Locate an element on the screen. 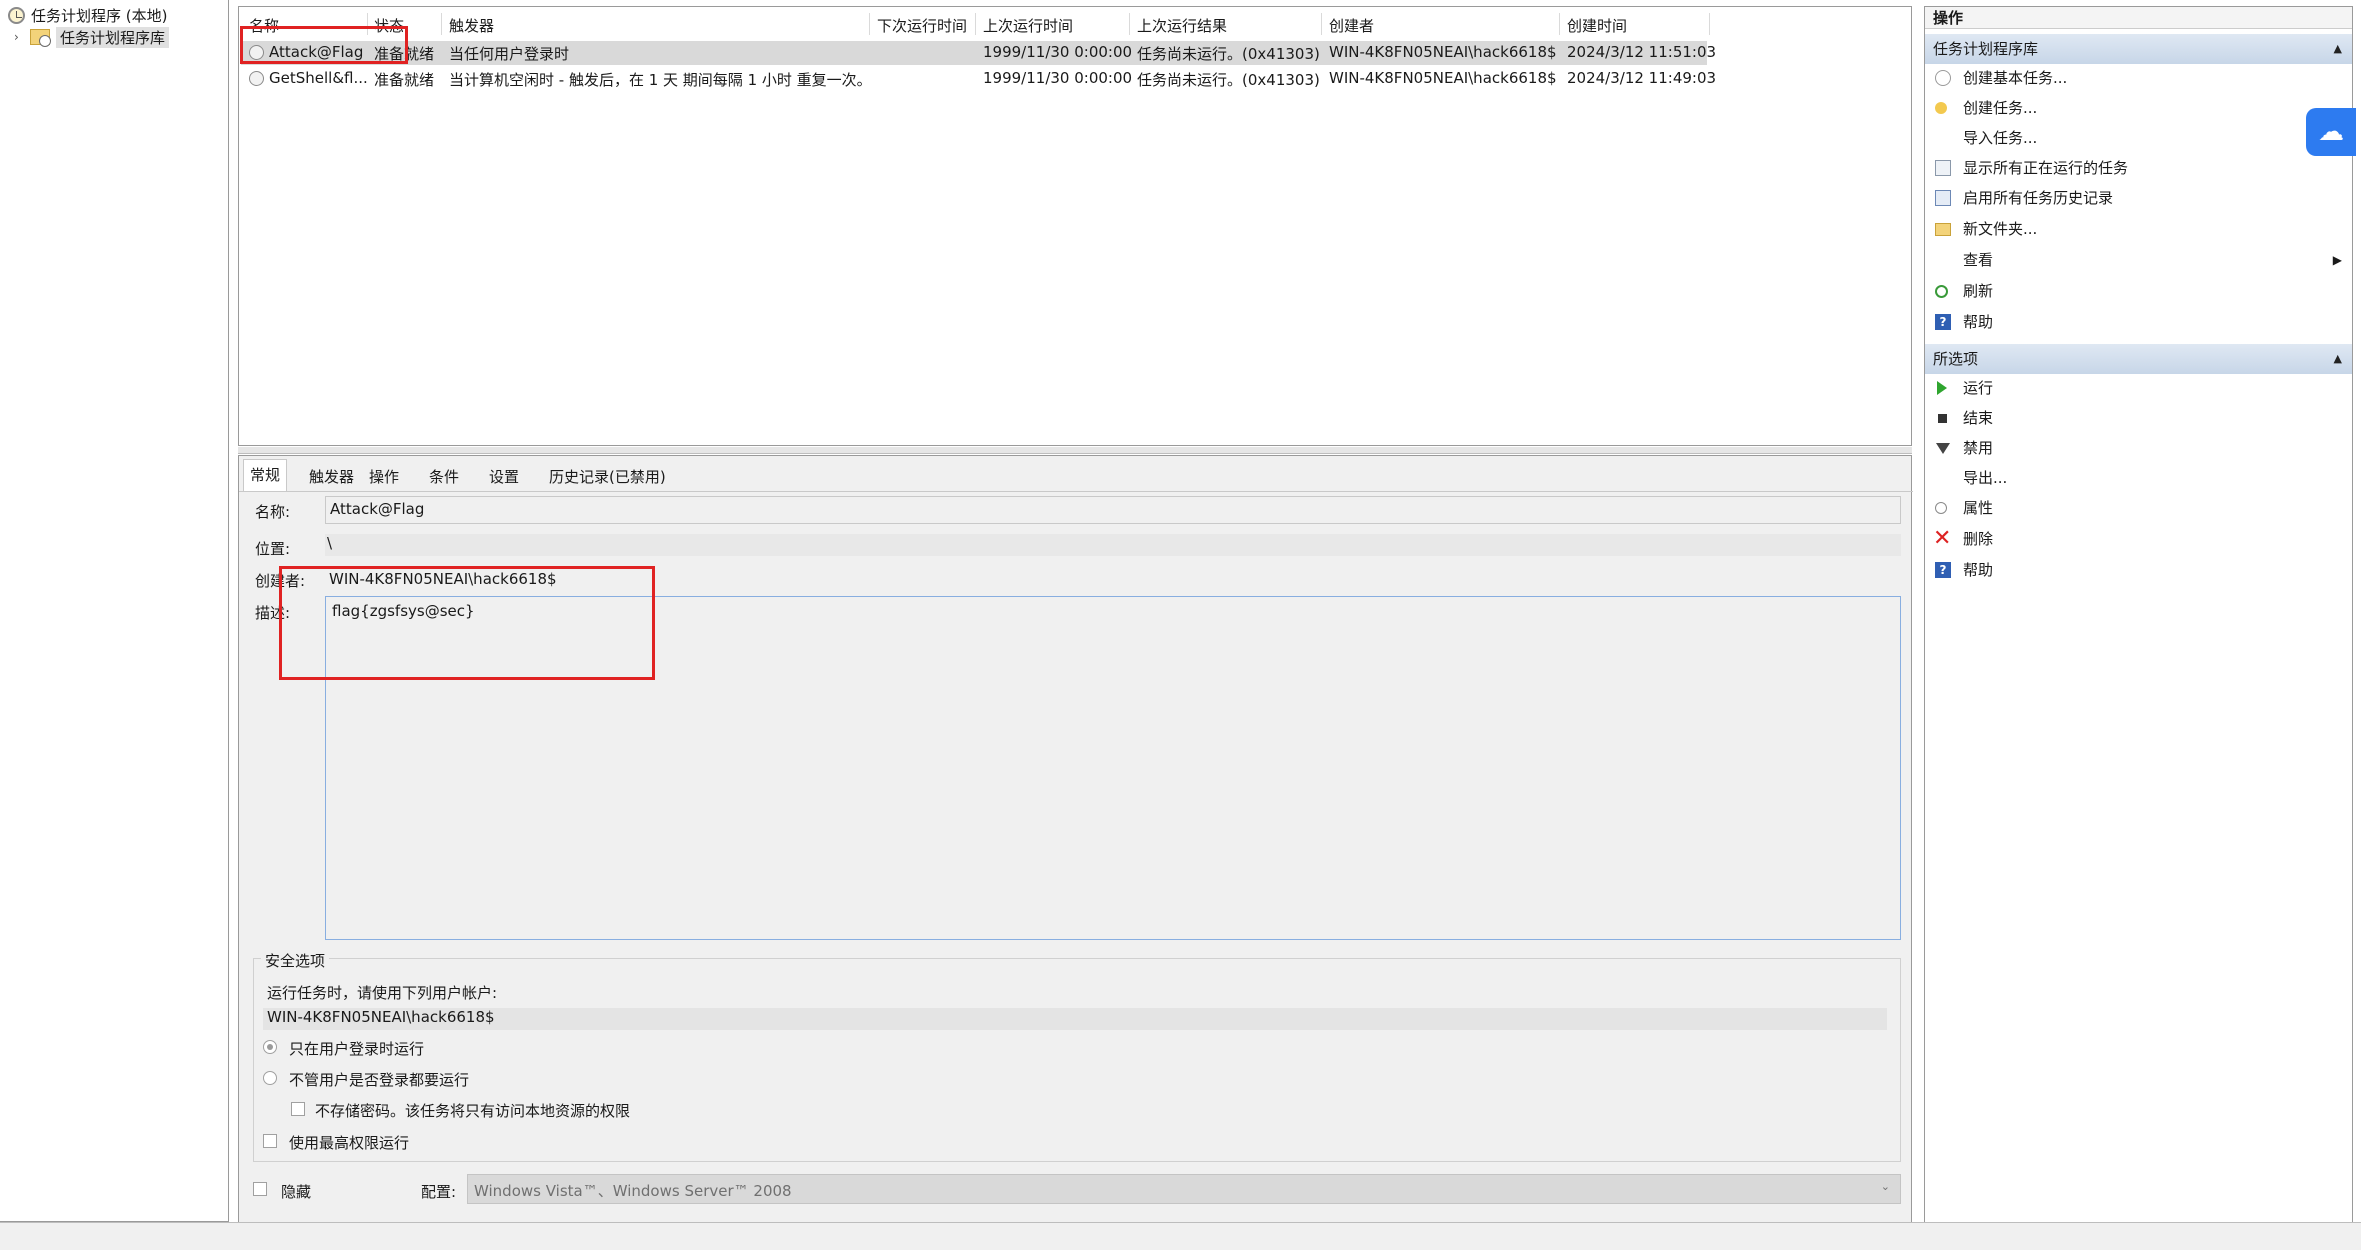  annotation-highlight-description is located at coordinates (467, 623).